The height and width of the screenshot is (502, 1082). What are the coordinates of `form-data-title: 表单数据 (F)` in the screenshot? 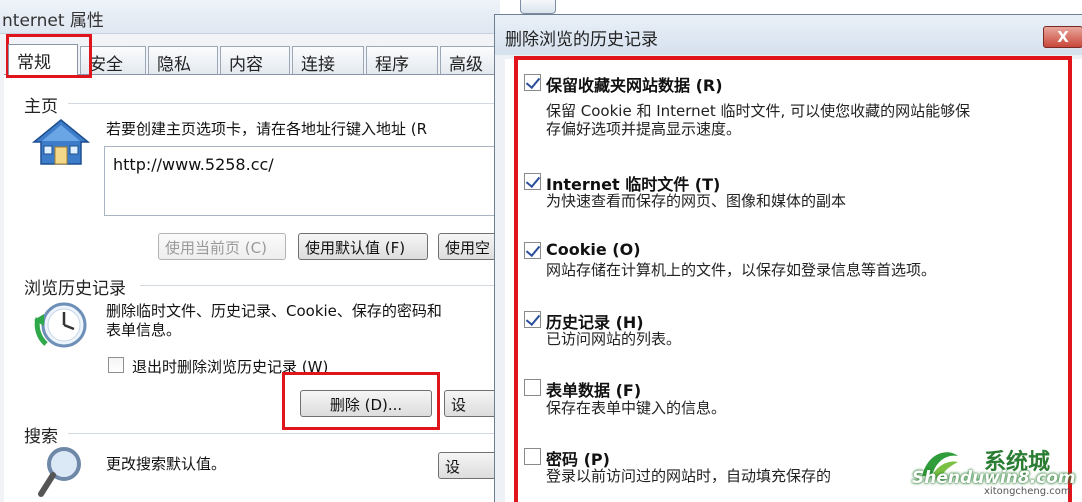 It's located at (594, 390).